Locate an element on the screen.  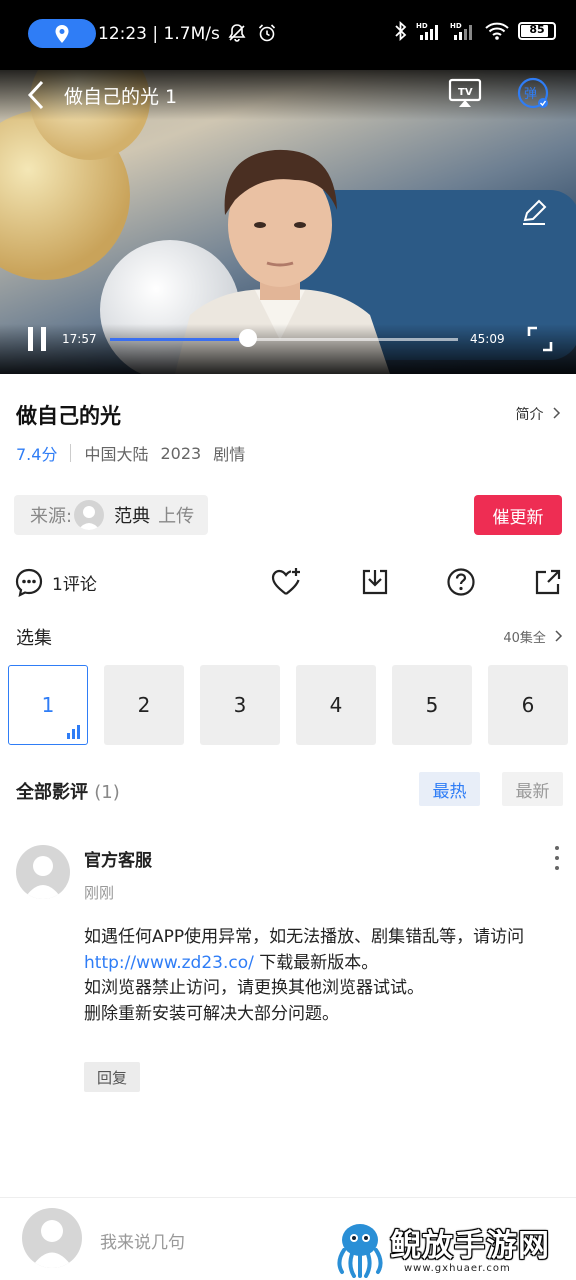
action-row: 1评论 is located at coordinates (288, 582).